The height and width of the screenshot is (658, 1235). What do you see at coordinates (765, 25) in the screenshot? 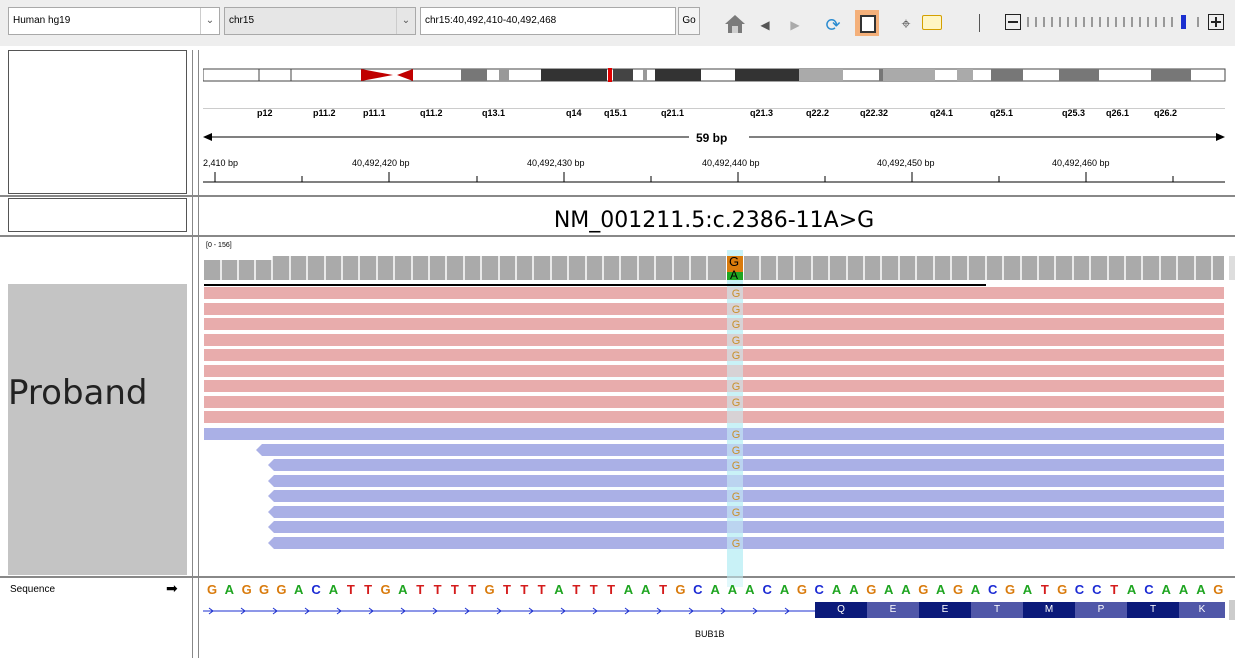
I see `back-arrow-icon: ◀` at bounding box center [765, 25].